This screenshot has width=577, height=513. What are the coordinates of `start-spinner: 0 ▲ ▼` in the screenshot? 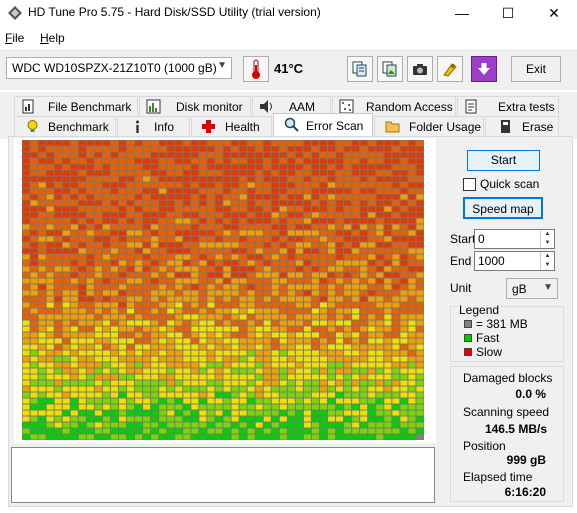 It's located at (514, 239).